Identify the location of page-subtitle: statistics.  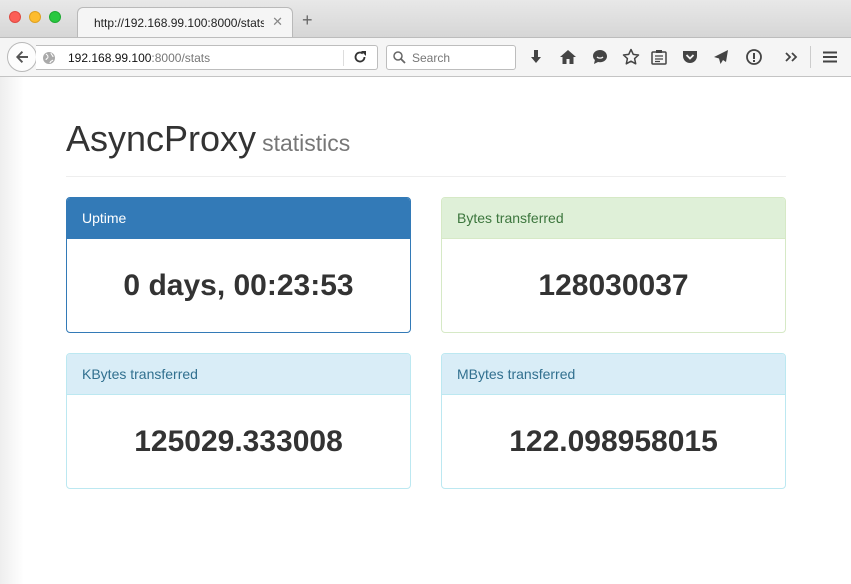
(306, 143).